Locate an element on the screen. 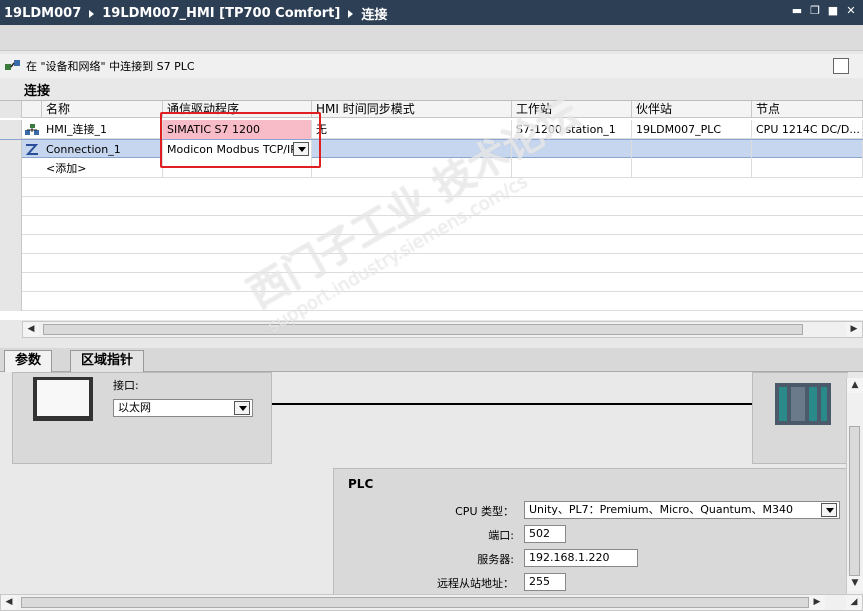  cpu-type-select: Unity、PL7：Premium、Micro、Quantum、M340 is located at coordinates (682, 510).